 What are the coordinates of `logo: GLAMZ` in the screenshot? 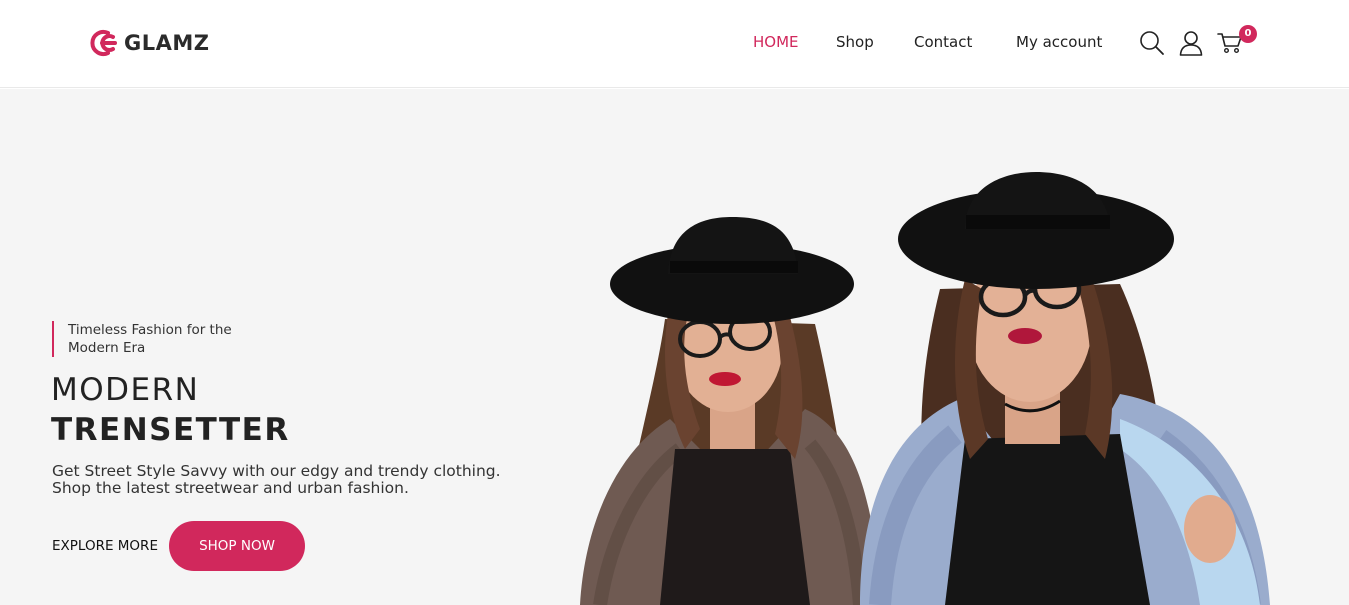 It's located at (148, 43).